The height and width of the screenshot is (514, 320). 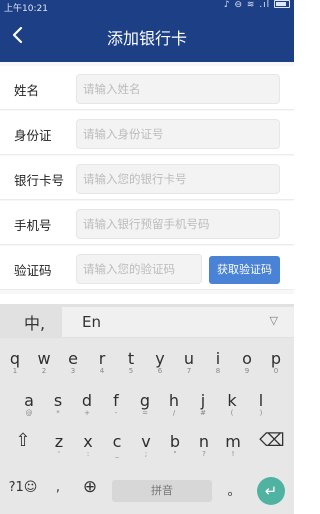 What do you see at coordinates (247, 5) in the screenshot?
I see `status-icons-glyphs: ♪ ⊖ ≋ .ıl` at bounding box center [247, 5].